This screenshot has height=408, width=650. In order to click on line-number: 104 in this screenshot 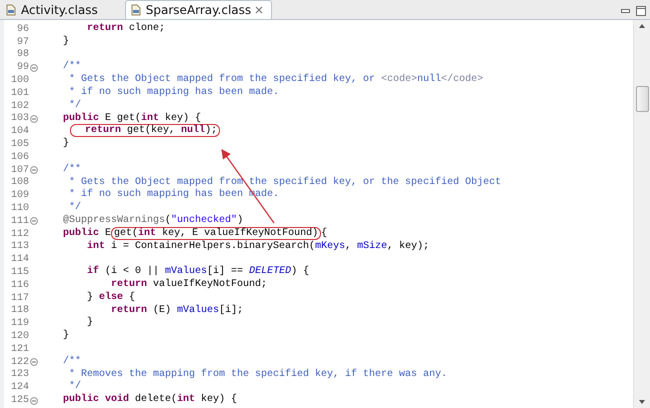, I will do `click(19, 132)`.